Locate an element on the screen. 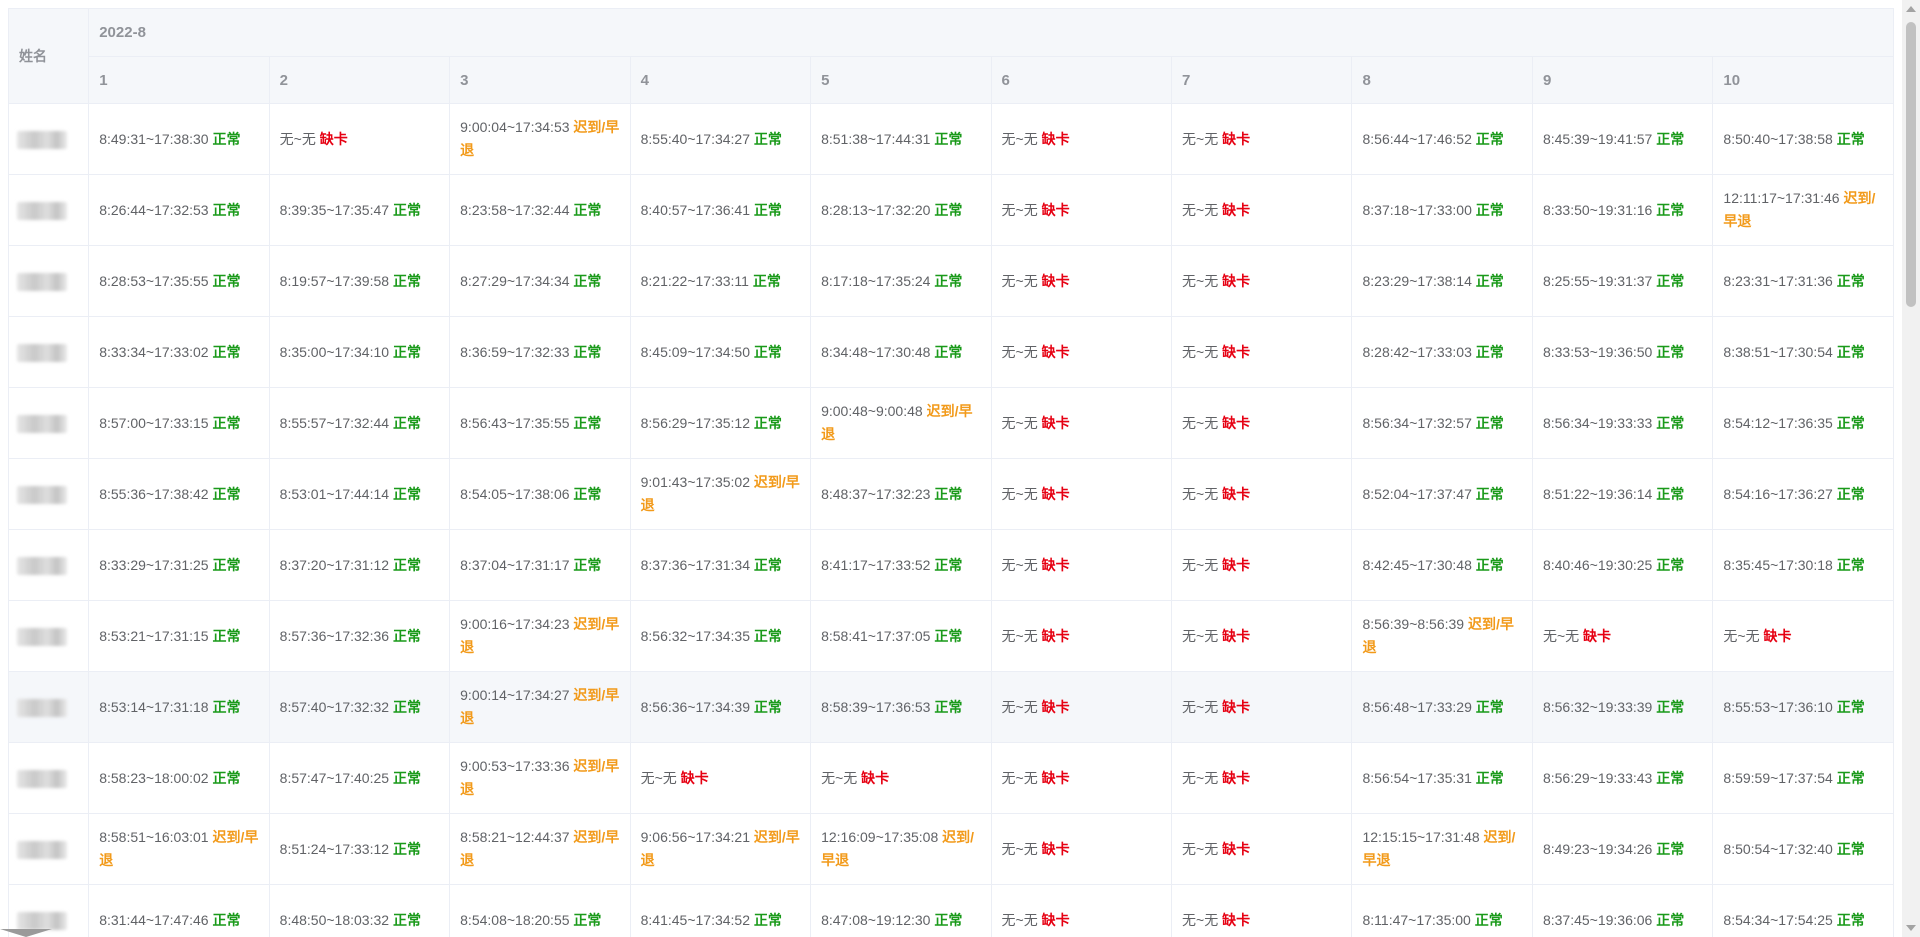 This screenshot has width=1920, height=937. table-header: 姓名 2022-8 1 2 3 4 5 6 7 8 9 10 is located at coordinates (951, 56).